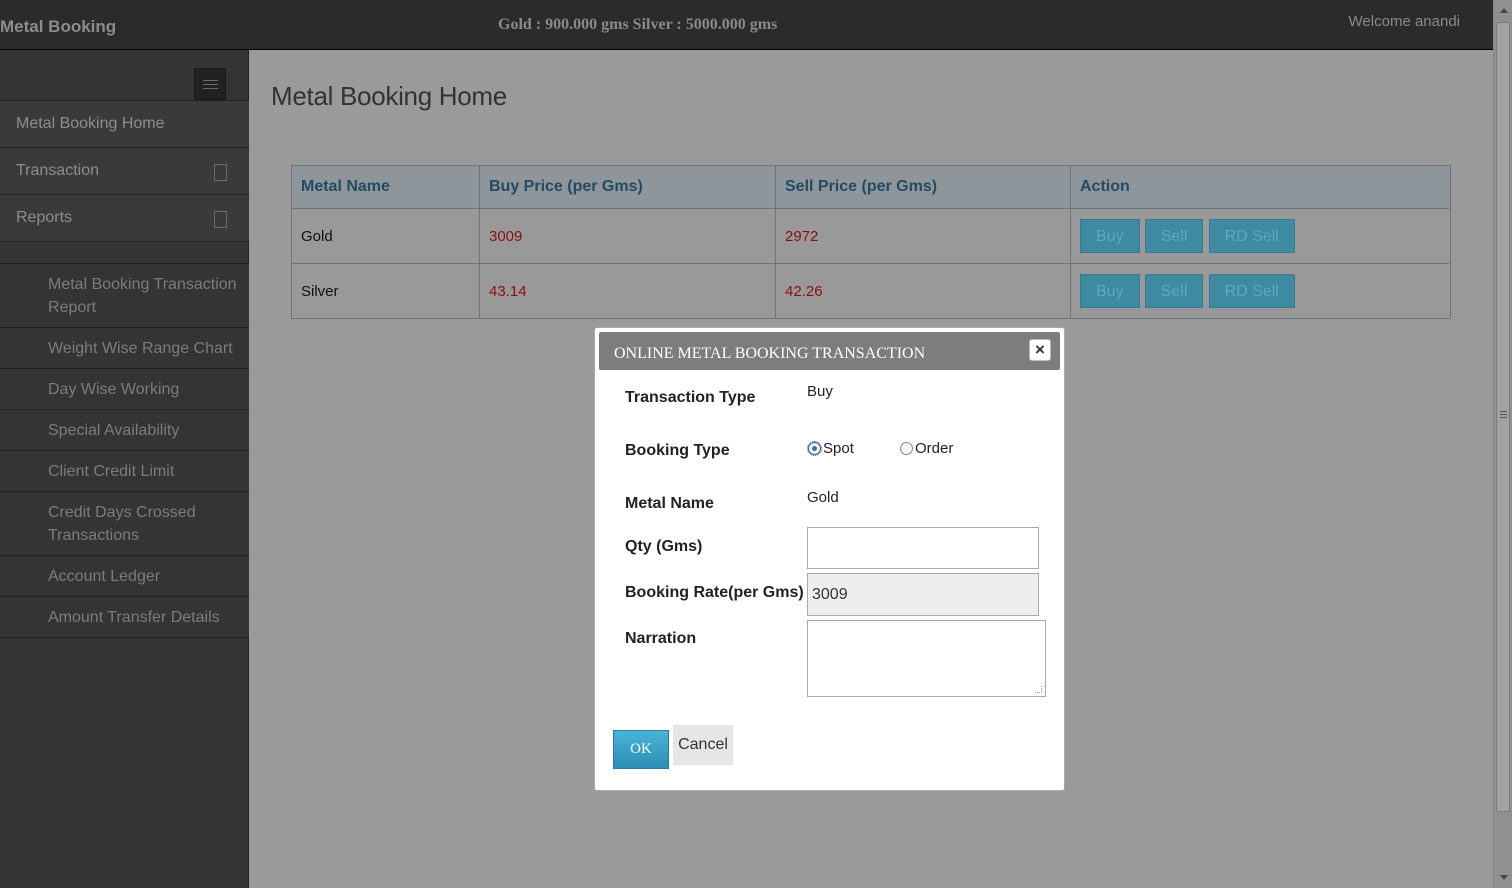  I want to click on column-header: Buy Price (per Gms), so click(627, 187).